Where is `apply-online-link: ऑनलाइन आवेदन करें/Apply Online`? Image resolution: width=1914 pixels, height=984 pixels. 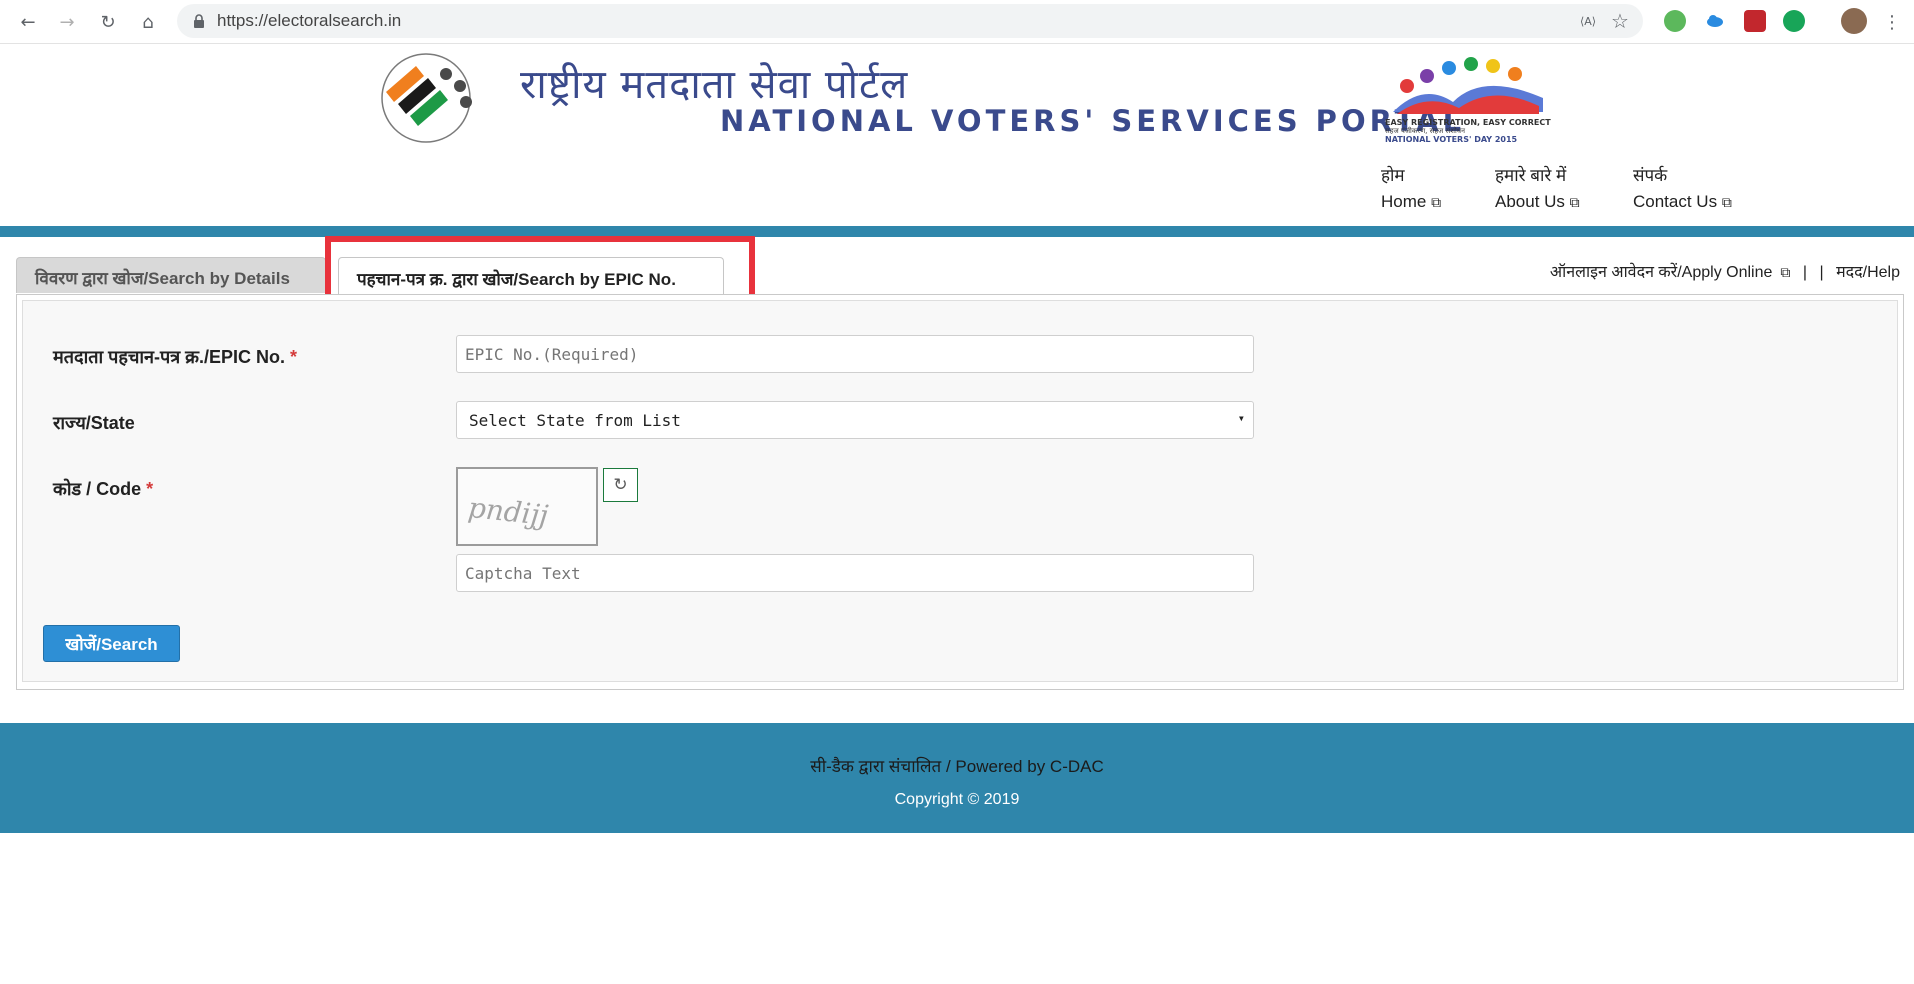 apply-online-link: ऑनलाइन आवेदन करें/Apply Online is located at coordinates (1661, 272).